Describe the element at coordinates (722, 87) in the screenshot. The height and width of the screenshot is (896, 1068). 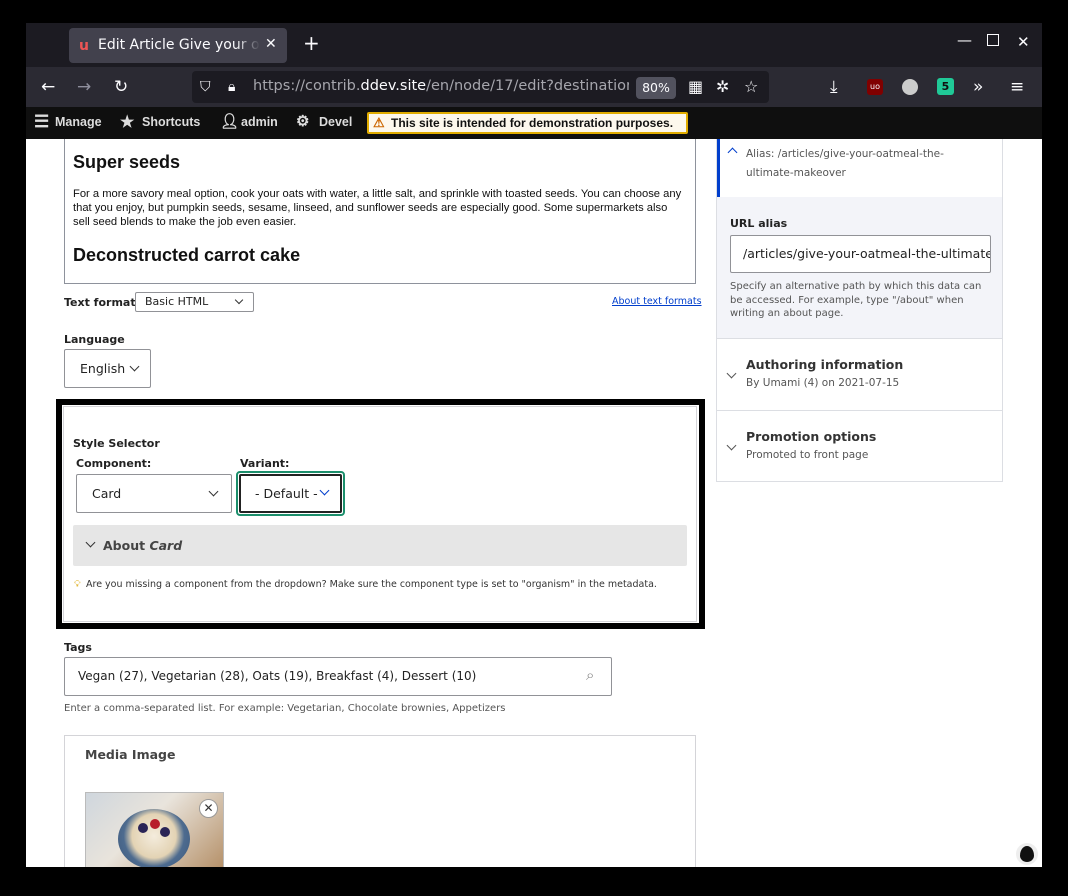
I see `bug-icon: ✲` at that location.